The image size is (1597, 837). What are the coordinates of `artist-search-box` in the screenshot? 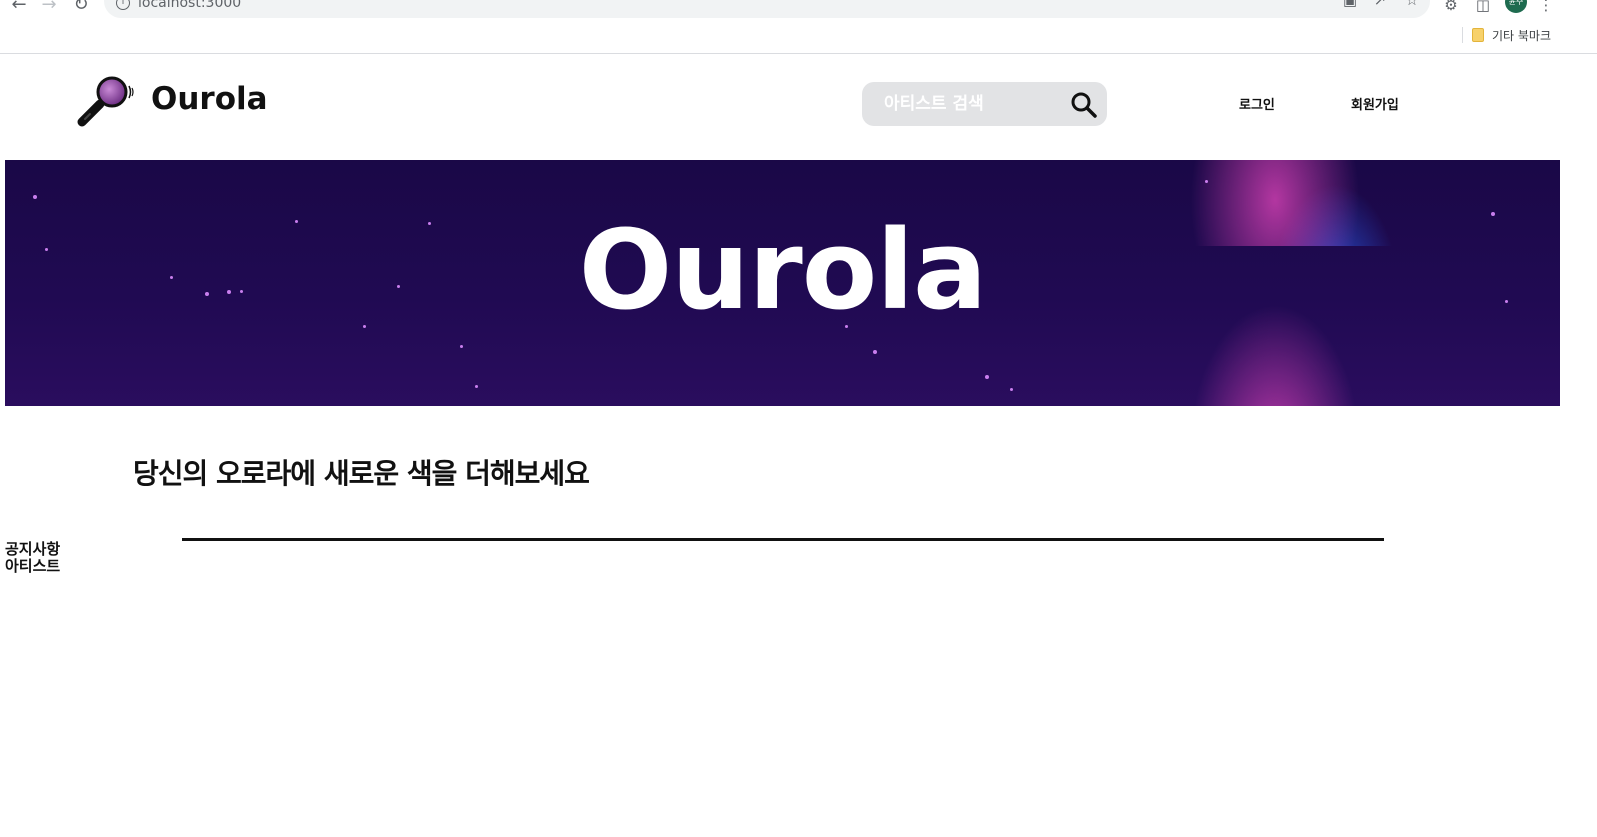 It's located at (984, 104).